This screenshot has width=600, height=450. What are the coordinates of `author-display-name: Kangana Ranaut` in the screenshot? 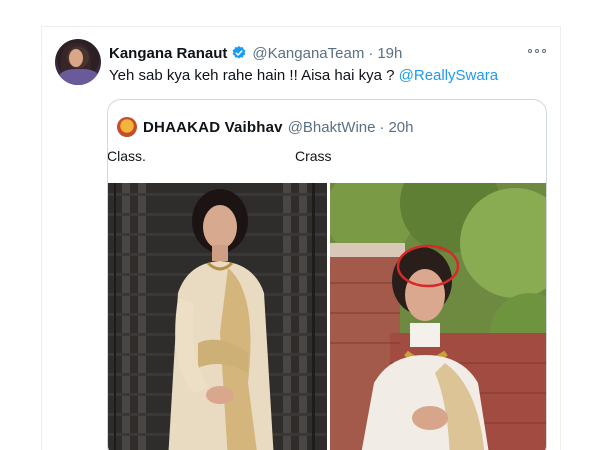 It's located at (168, 53).